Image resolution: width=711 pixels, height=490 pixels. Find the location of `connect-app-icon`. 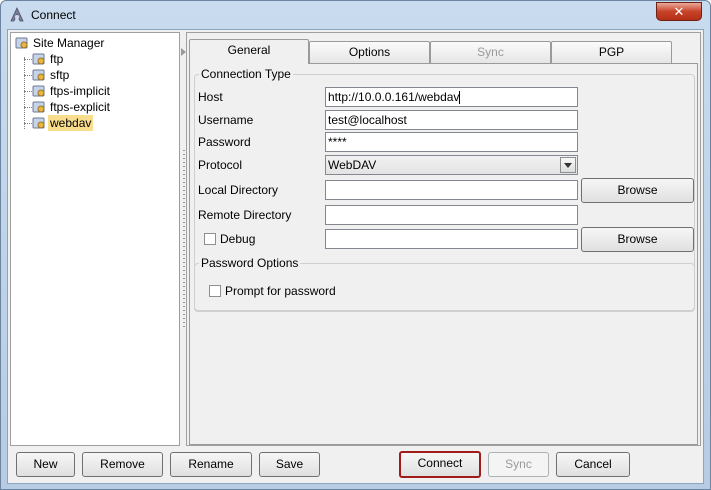

connect-app-icon is located at coordinates (17, 14).